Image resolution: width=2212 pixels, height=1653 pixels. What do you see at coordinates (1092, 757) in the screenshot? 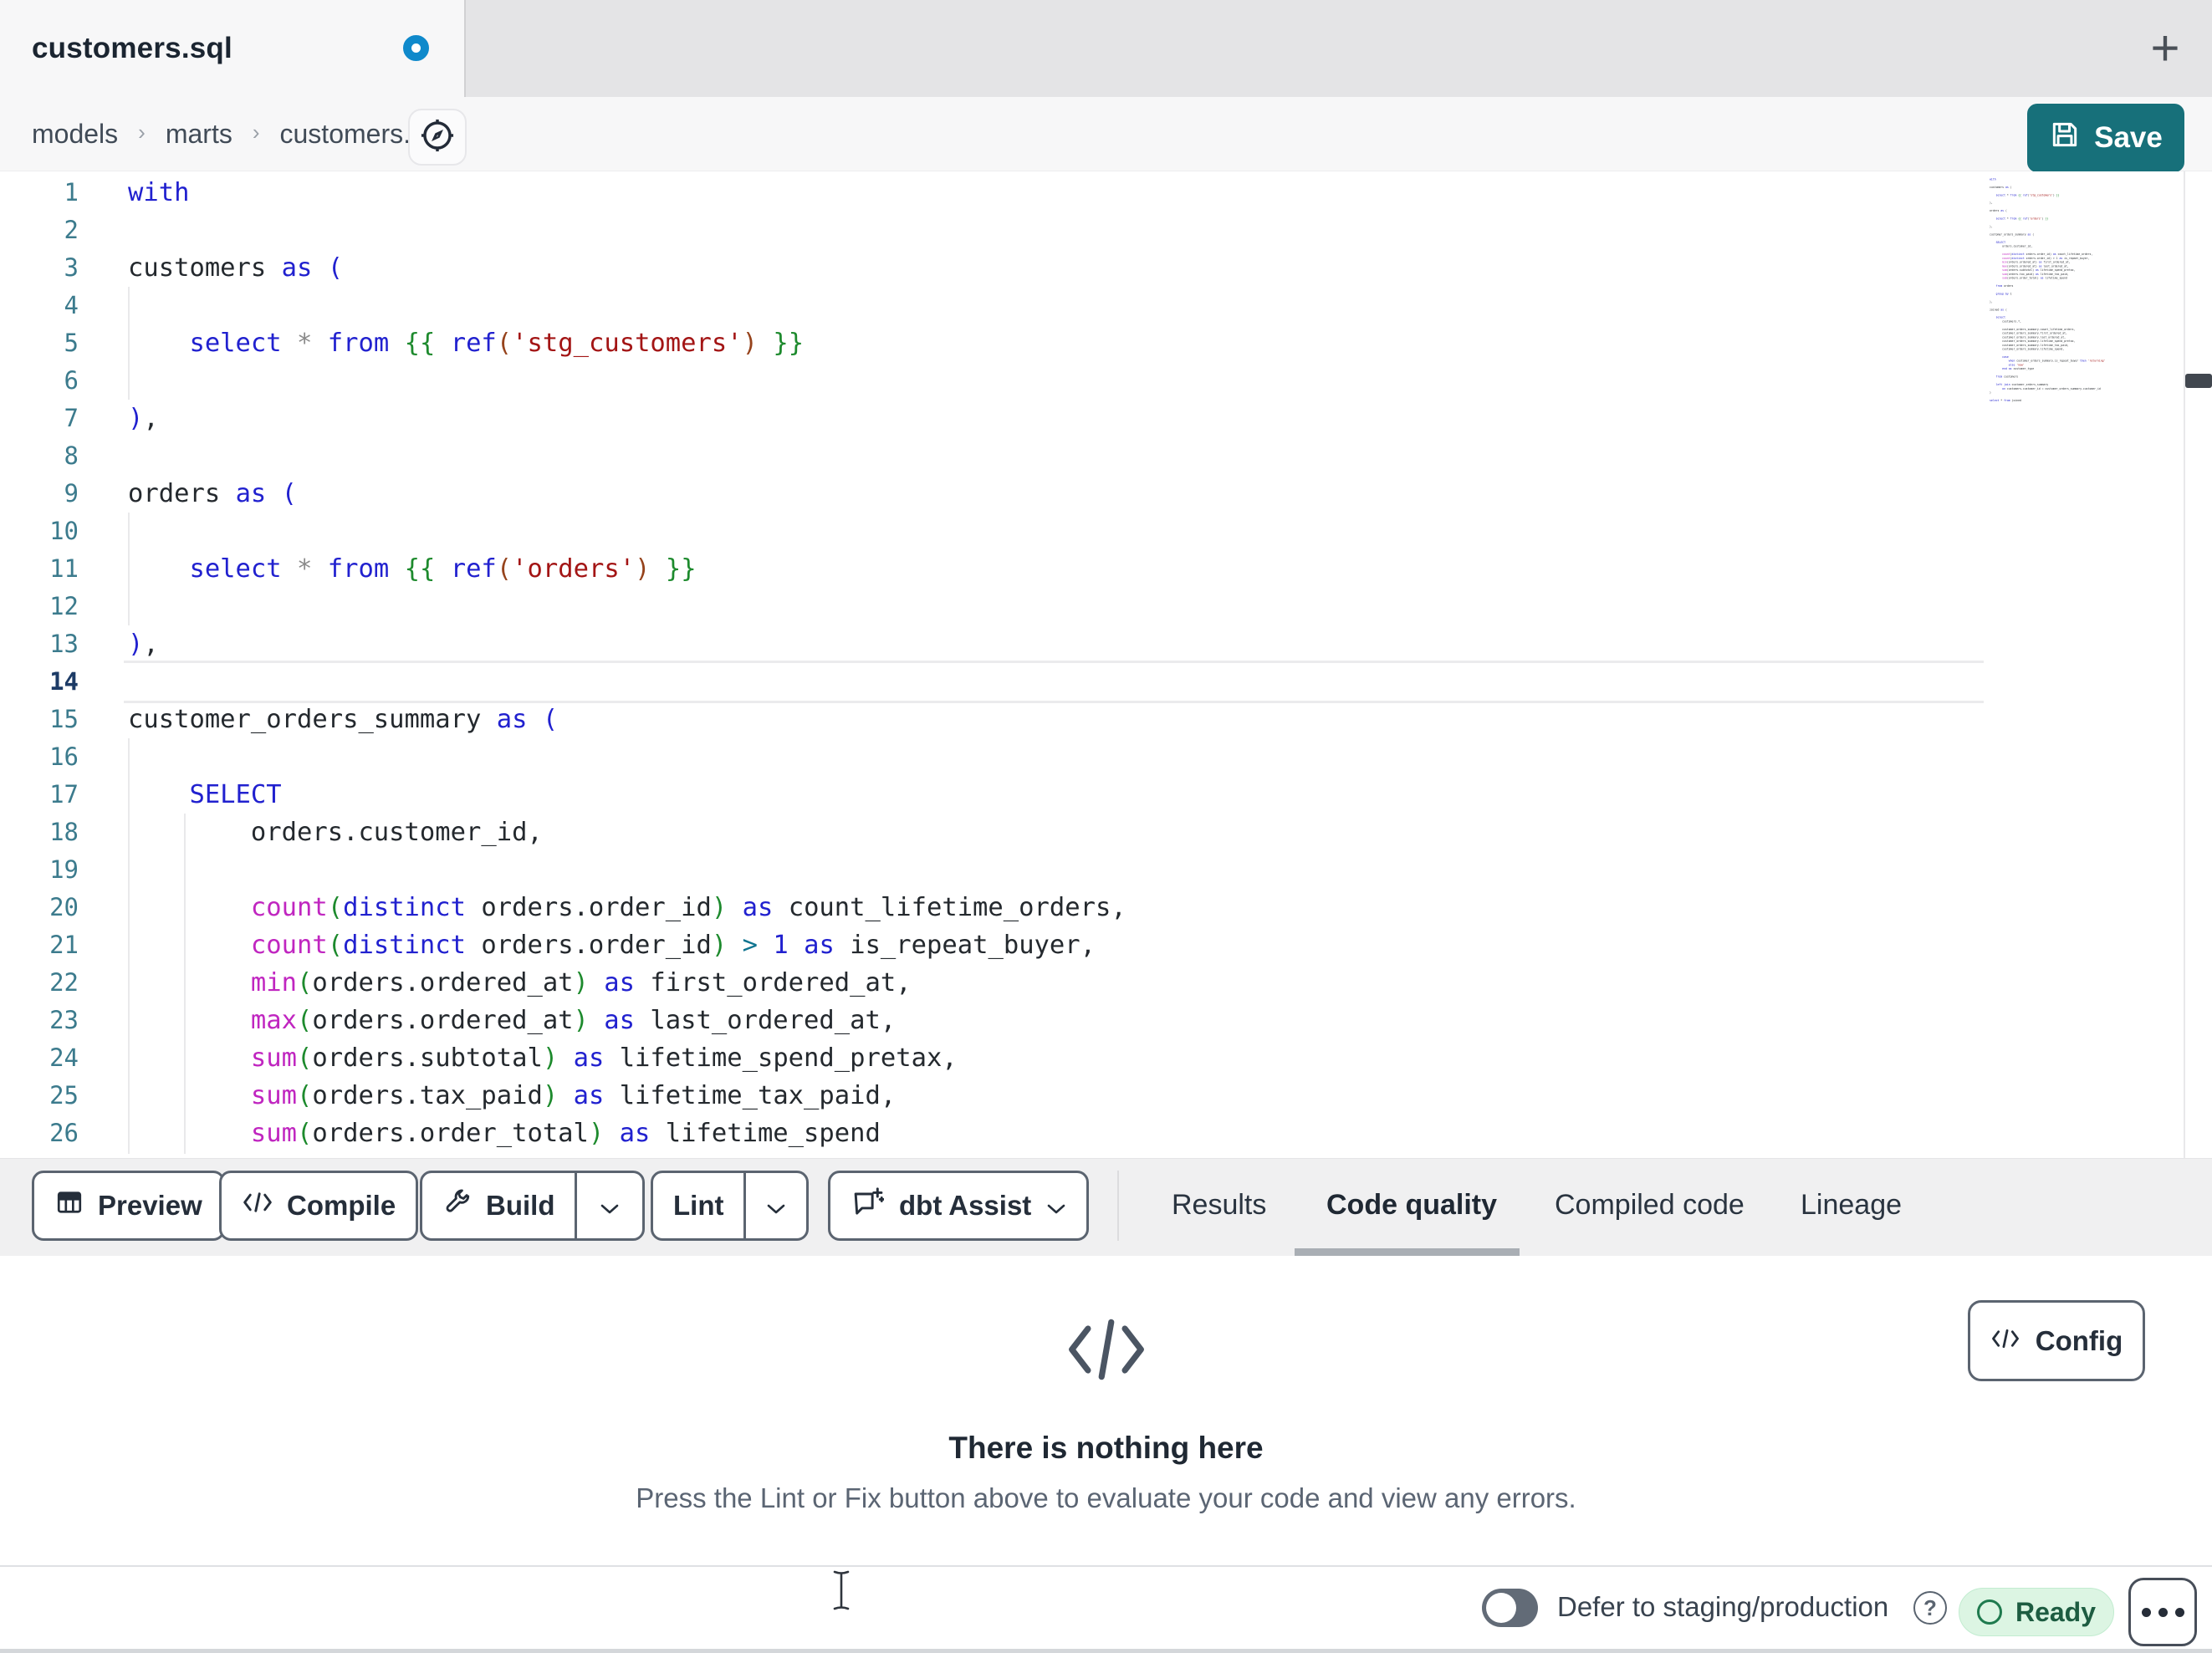
I see `code-line: 16` at bounding box center [1092, 757].